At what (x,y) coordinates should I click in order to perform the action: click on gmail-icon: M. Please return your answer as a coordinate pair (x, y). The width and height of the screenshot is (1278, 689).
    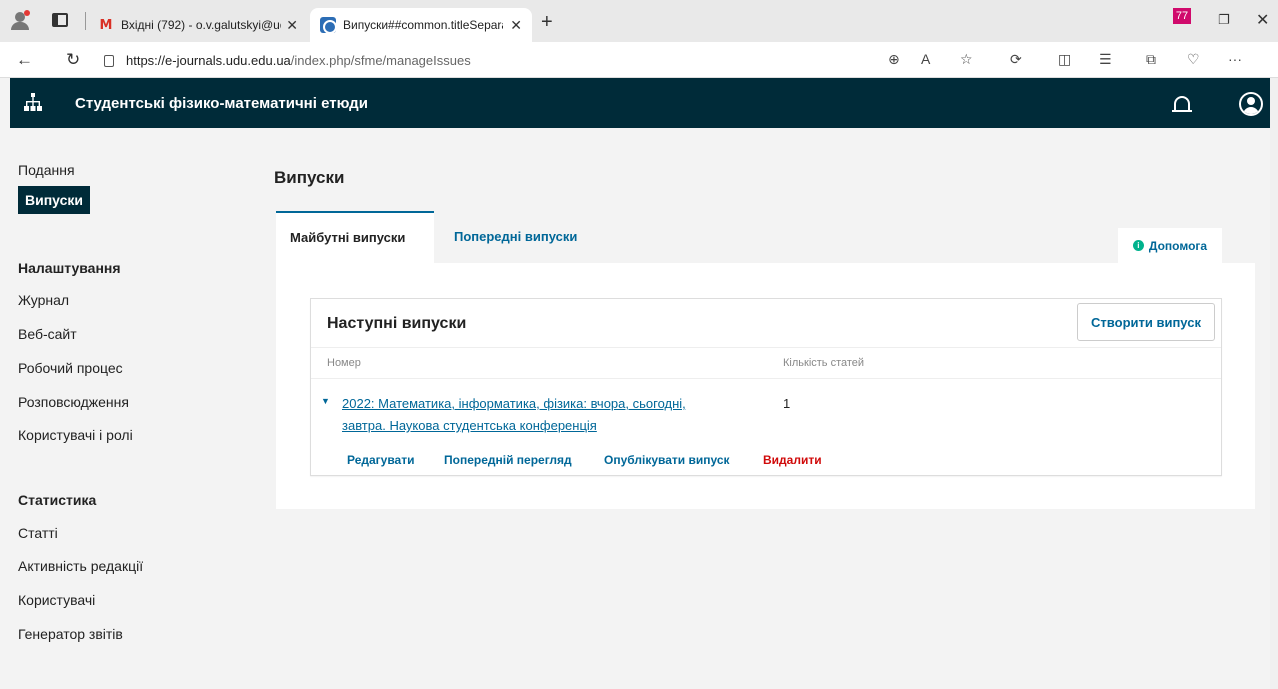
    Looking at the image, I should click on (106, 25).